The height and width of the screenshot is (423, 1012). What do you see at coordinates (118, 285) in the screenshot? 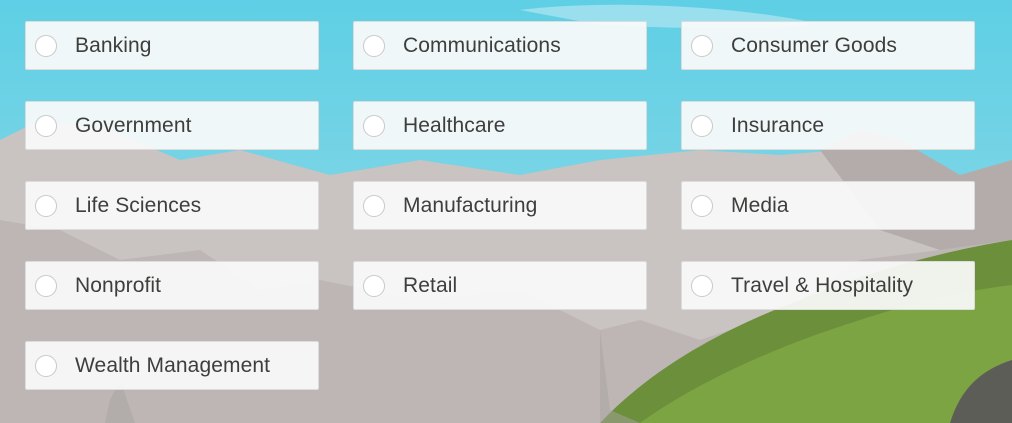
I see `option-label: Nonprofit` at bounding box center [118, 285].